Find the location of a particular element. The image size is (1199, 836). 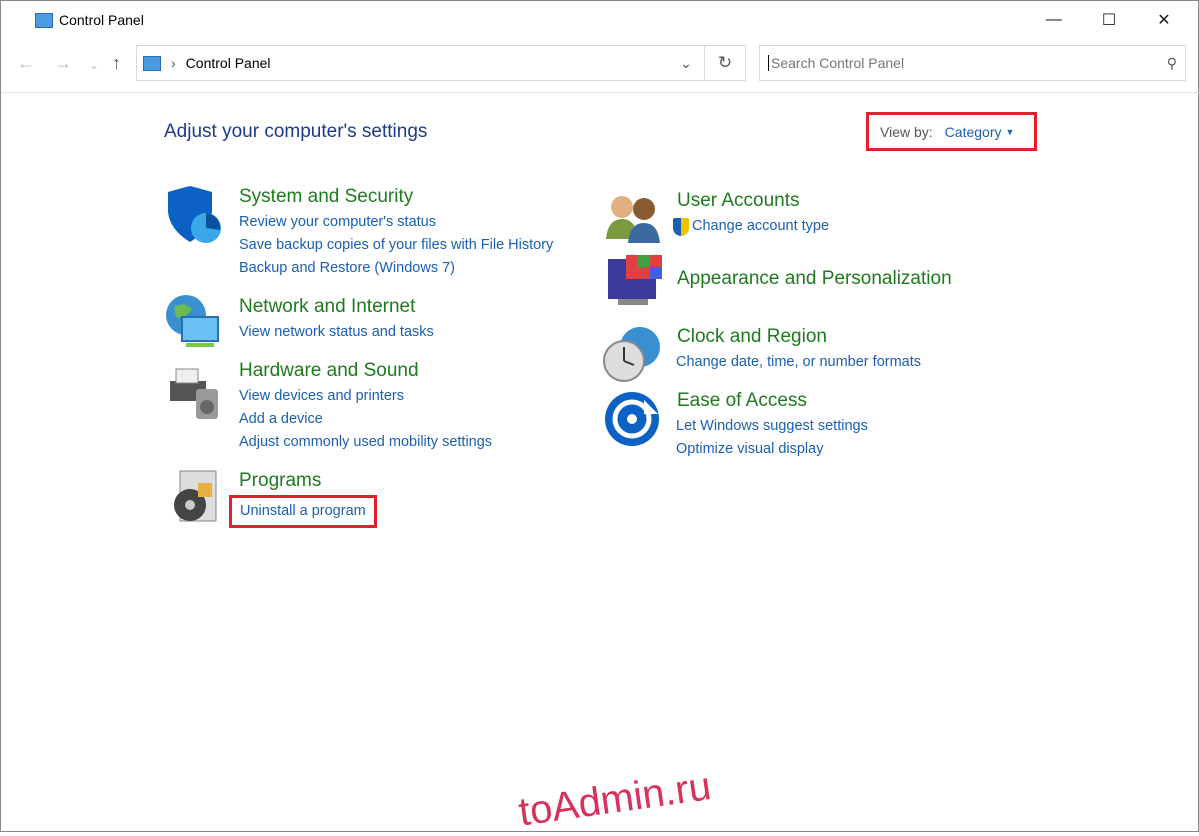

search-box: ⚲ is located at coordinates (972, 63).